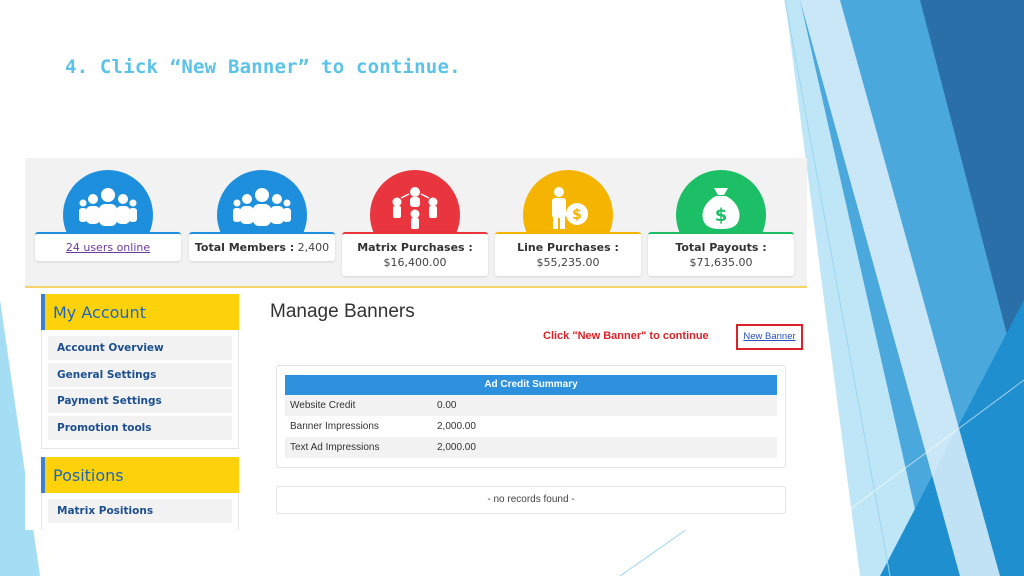 Image resolution: width=1024 pixels, height=576 pixels. Describe the element at coordinates (531, 426) in the screenshot. I see `table-row: Banner Impressions 2,000.00` at that location.